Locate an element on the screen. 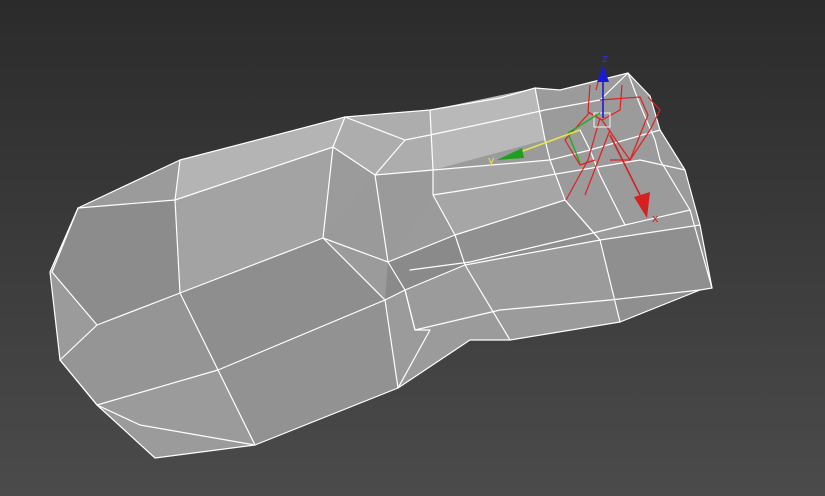 The height and width of the screenshot is (496, 825). gizmo-z-label: z is located at coordinates (605, 58).